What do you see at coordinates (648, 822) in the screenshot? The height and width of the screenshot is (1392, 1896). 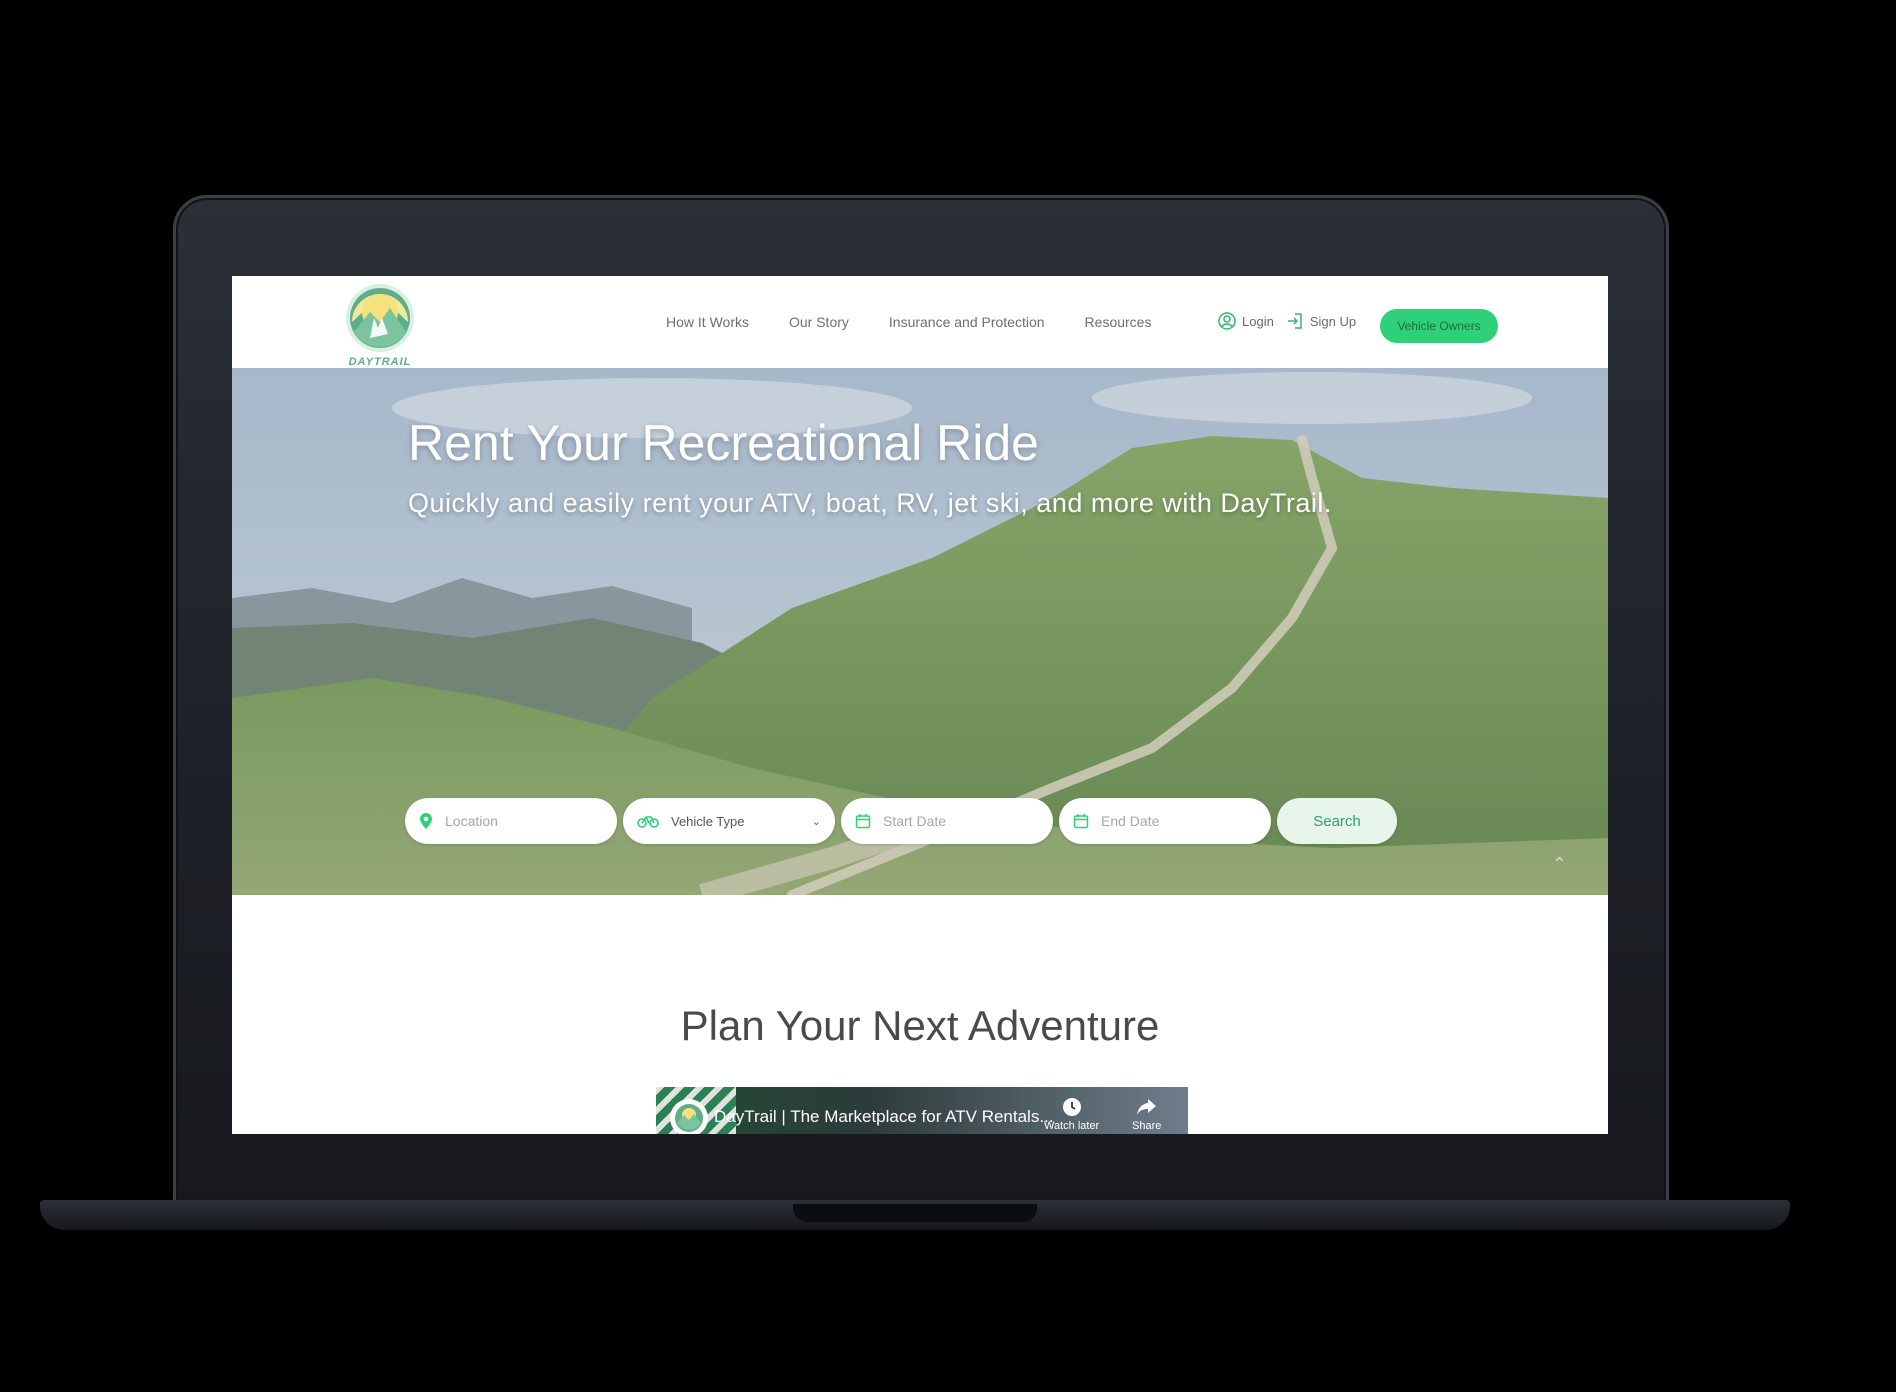 I see `motorcycle-icon` at bounding box center [648, 822].